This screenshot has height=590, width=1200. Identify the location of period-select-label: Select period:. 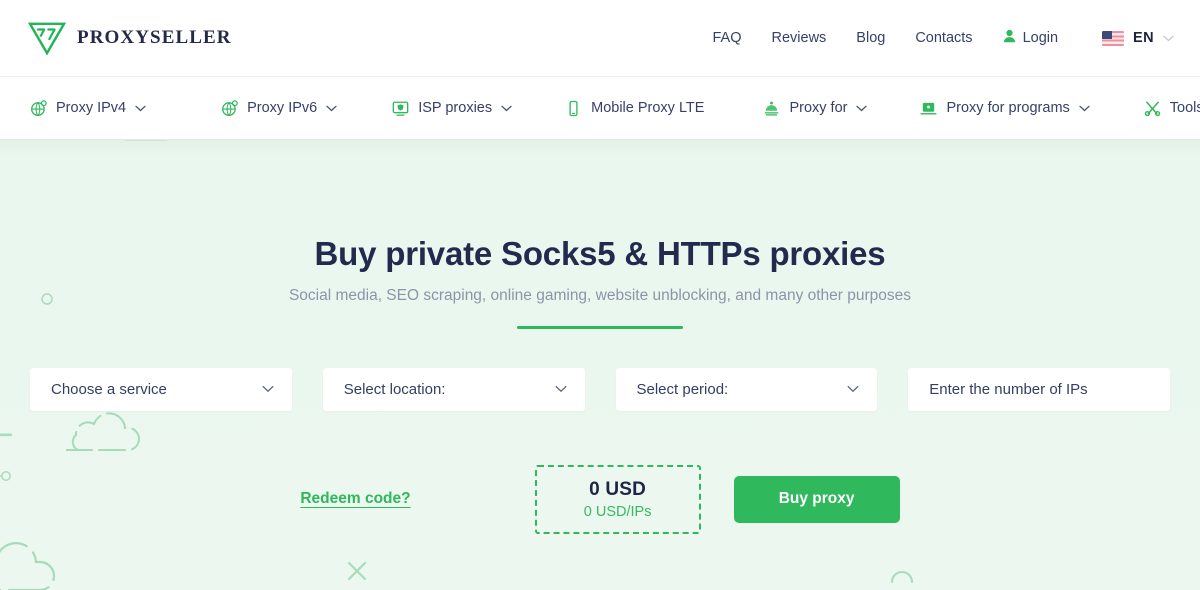
(682, 389).